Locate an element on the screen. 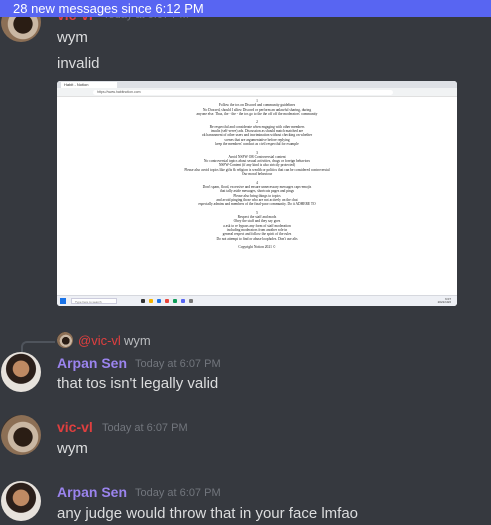  username: vic-vl is located at coordinates (75, 427).